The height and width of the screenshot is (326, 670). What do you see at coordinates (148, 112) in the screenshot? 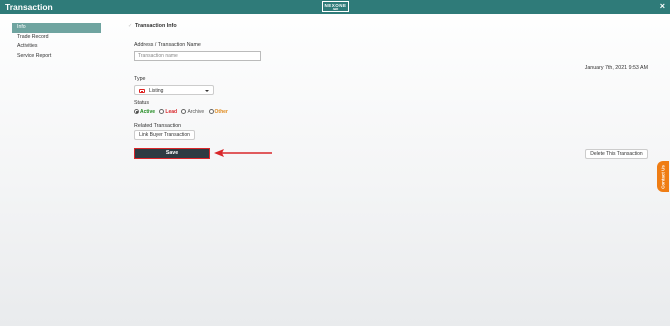
I see `status-option-label: Active` at bounding box center [148, 112].